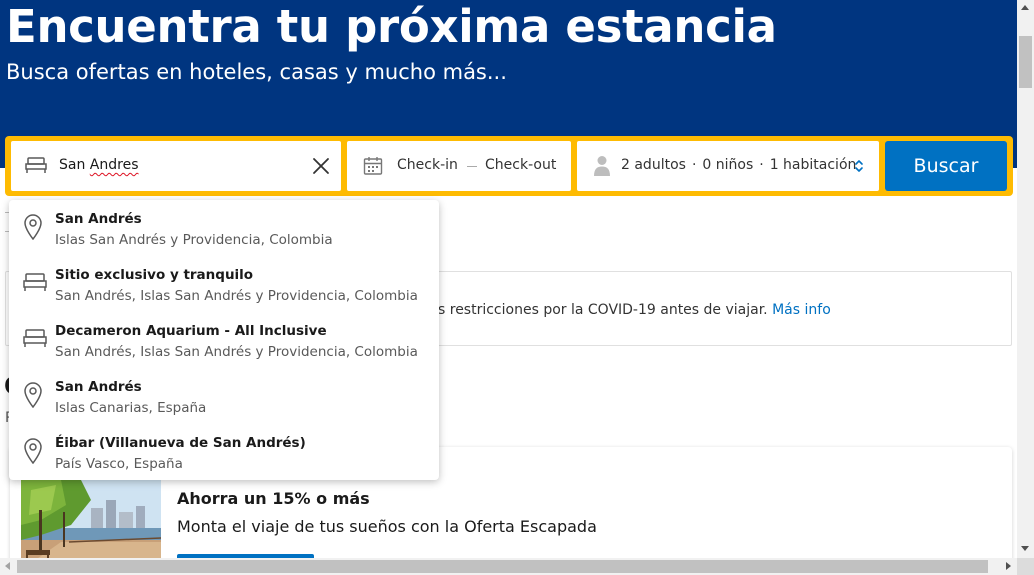 This screenshot has width=1034, height=575. What do you see at coordinates (154, 275) in the screenshot?
I see `suggestion-name: Sitio exclusivo y tranquilo` at bounding box center [154, 275].